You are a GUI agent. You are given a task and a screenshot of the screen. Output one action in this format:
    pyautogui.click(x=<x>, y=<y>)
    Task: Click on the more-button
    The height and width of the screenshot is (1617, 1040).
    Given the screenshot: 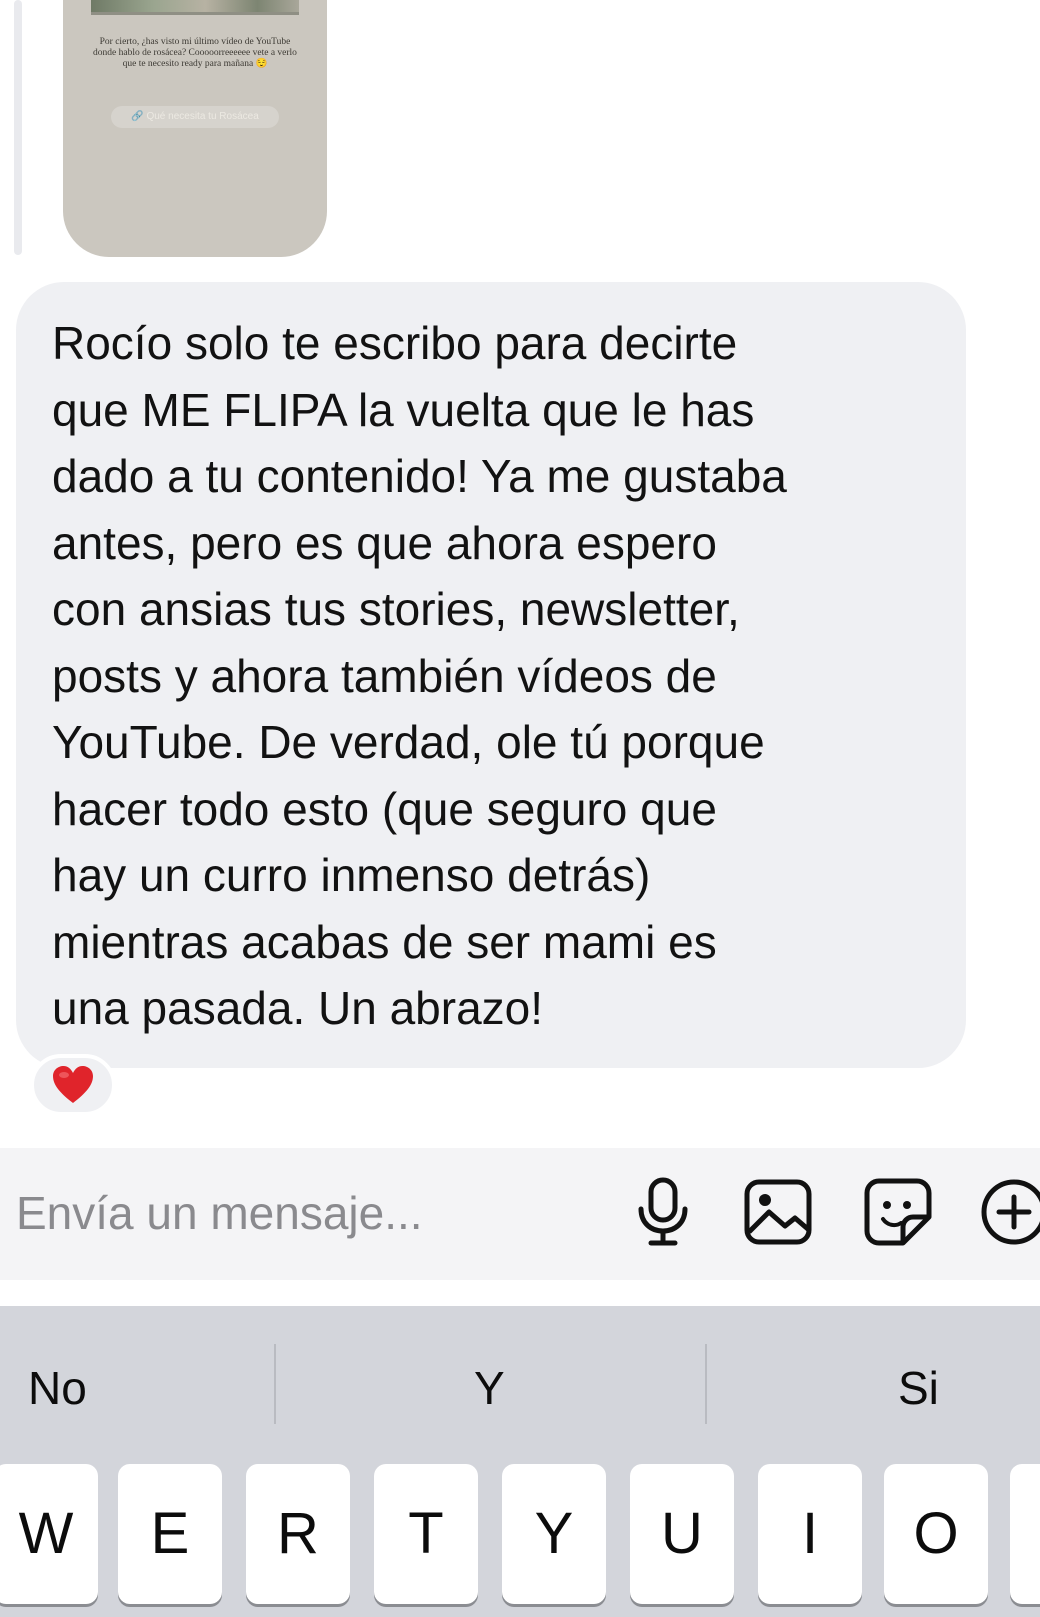 What is the action you would take?
    pyautogui.click(x=1008, y=1212)
    